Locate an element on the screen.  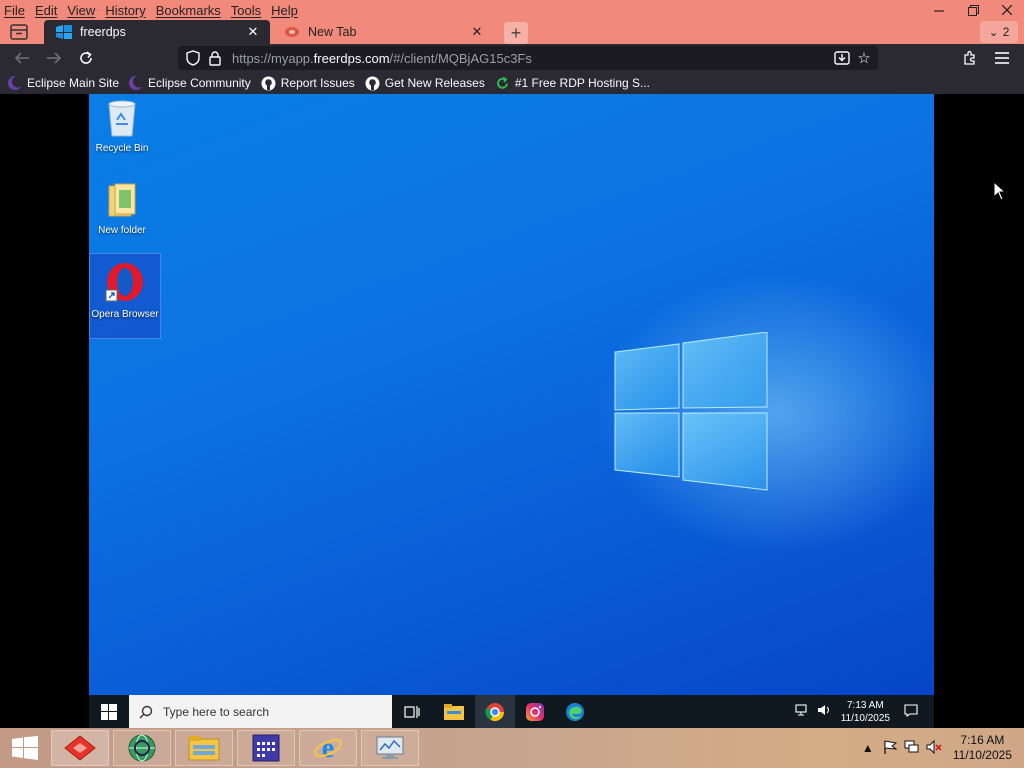
network-icon is located at coordinates (802, 711).